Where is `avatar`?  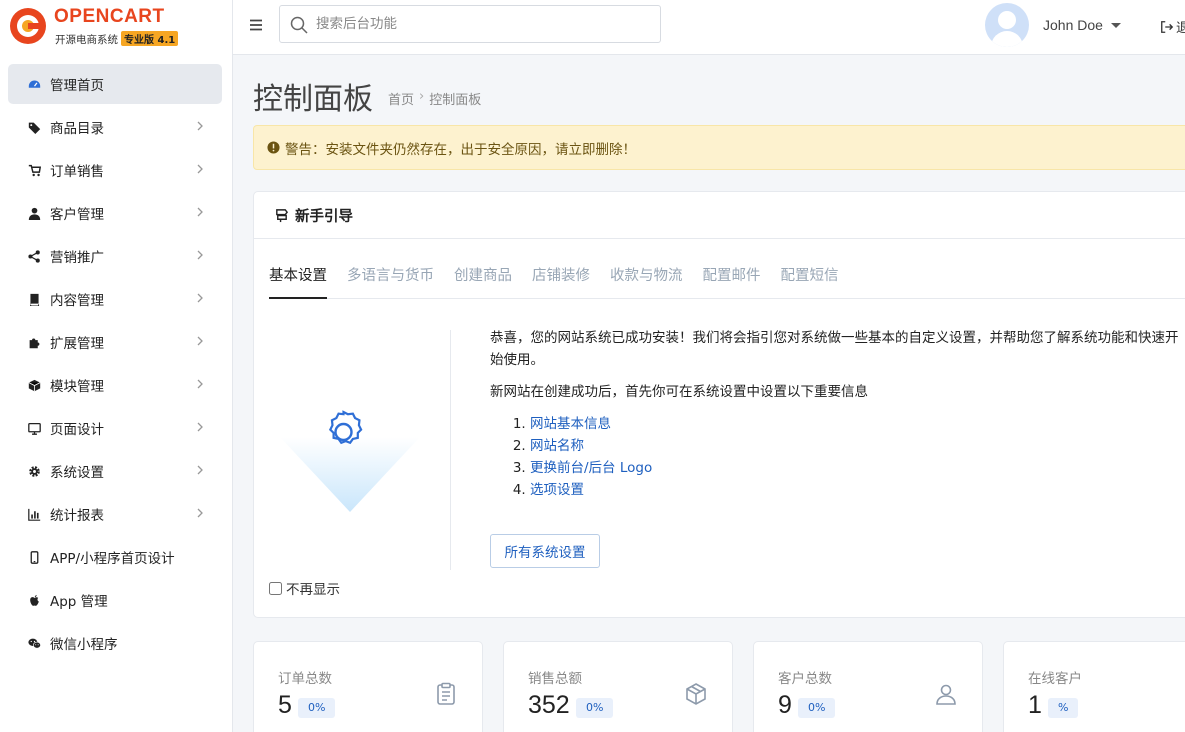
avatar is located at coordinates (1007, 25).